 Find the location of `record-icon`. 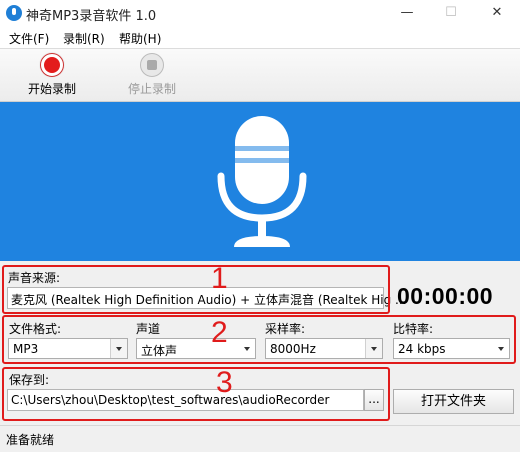

record-icon is located at coordinates (52, 65).